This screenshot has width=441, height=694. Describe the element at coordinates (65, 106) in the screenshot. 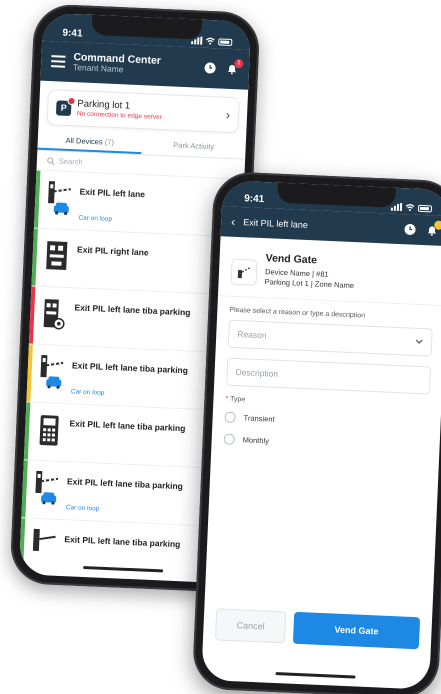

I see `parking-icon: P` at that location.